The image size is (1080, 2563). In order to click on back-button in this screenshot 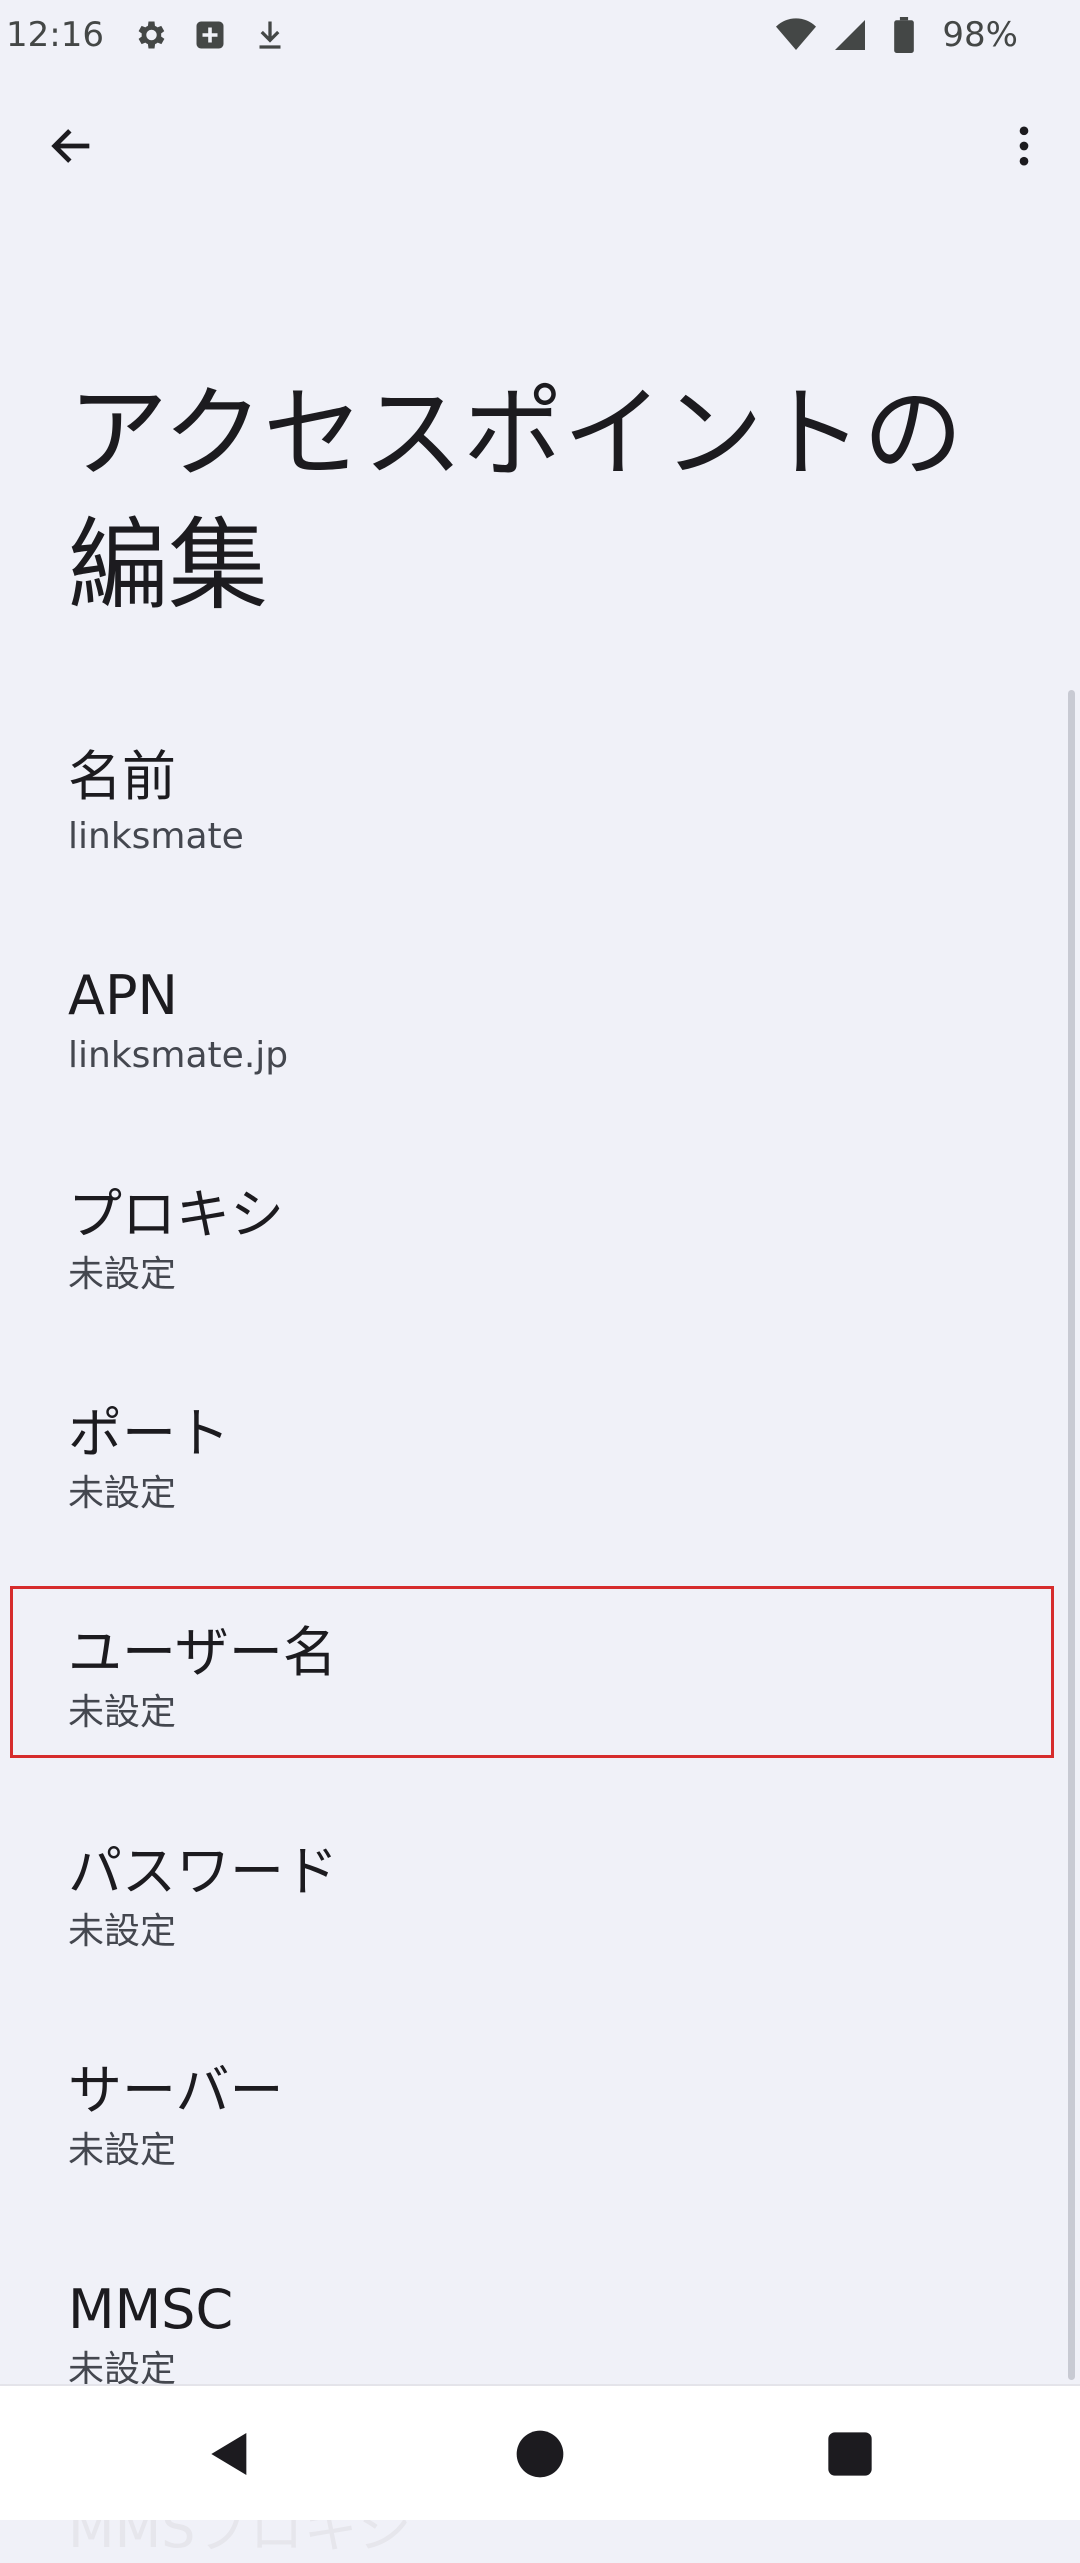, I will do `click(72, 146)`.